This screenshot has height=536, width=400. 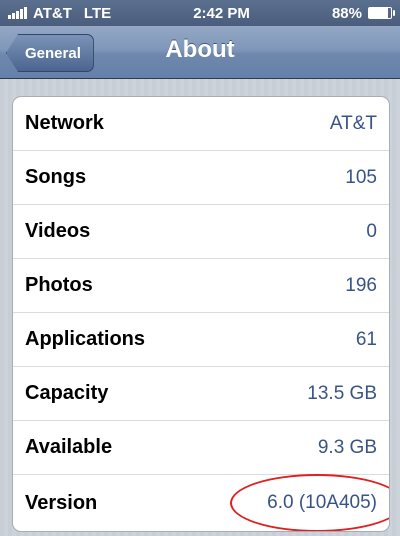 I want to click on row-value: 9.3 GB, so click(x=347, y=447).